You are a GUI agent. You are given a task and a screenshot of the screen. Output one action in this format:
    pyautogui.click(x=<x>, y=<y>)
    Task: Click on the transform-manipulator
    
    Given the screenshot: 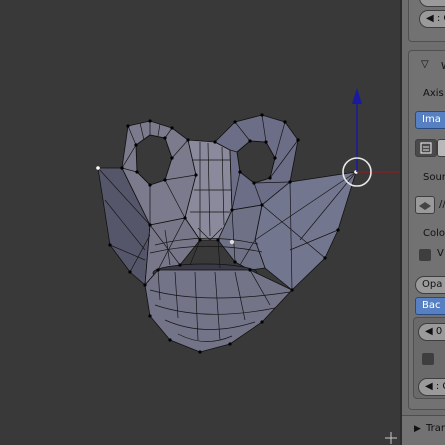 What is the action you would take?
    pyautogui.click(x=371, y=137)
    